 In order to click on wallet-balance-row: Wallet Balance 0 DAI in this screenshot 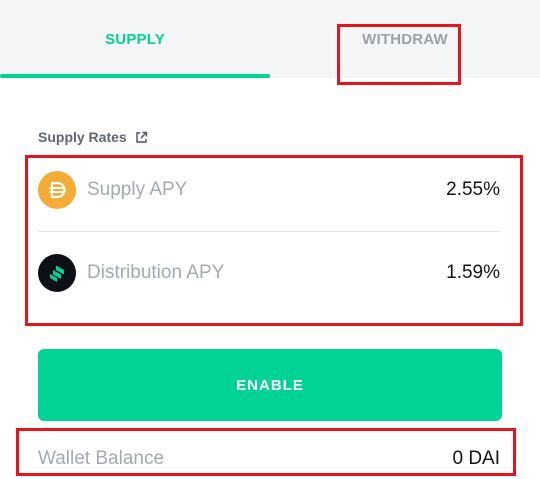, I will do `click(269, 459)`.